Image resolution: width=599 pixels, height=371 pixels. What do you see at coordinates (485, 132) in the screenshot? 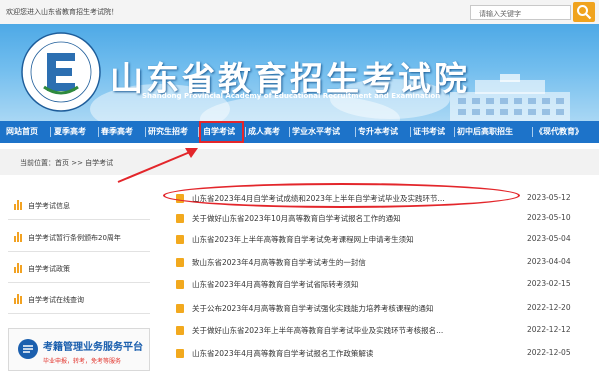
I see `nav-vocational: 初中后高职招生` at bounding box center [485, 132].